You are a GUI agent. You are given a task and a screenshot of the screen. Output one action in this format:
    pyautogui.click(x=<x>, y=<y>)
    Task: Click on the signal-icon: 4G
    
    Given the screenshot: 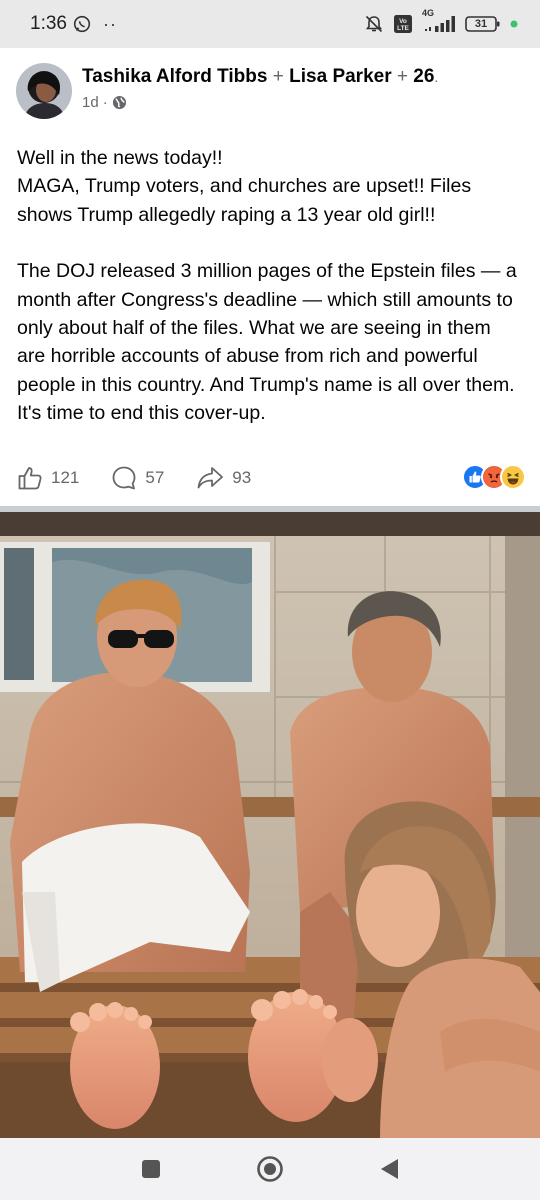 What is the action you would take?
    pyautogui.click(x=439, y=21)
    